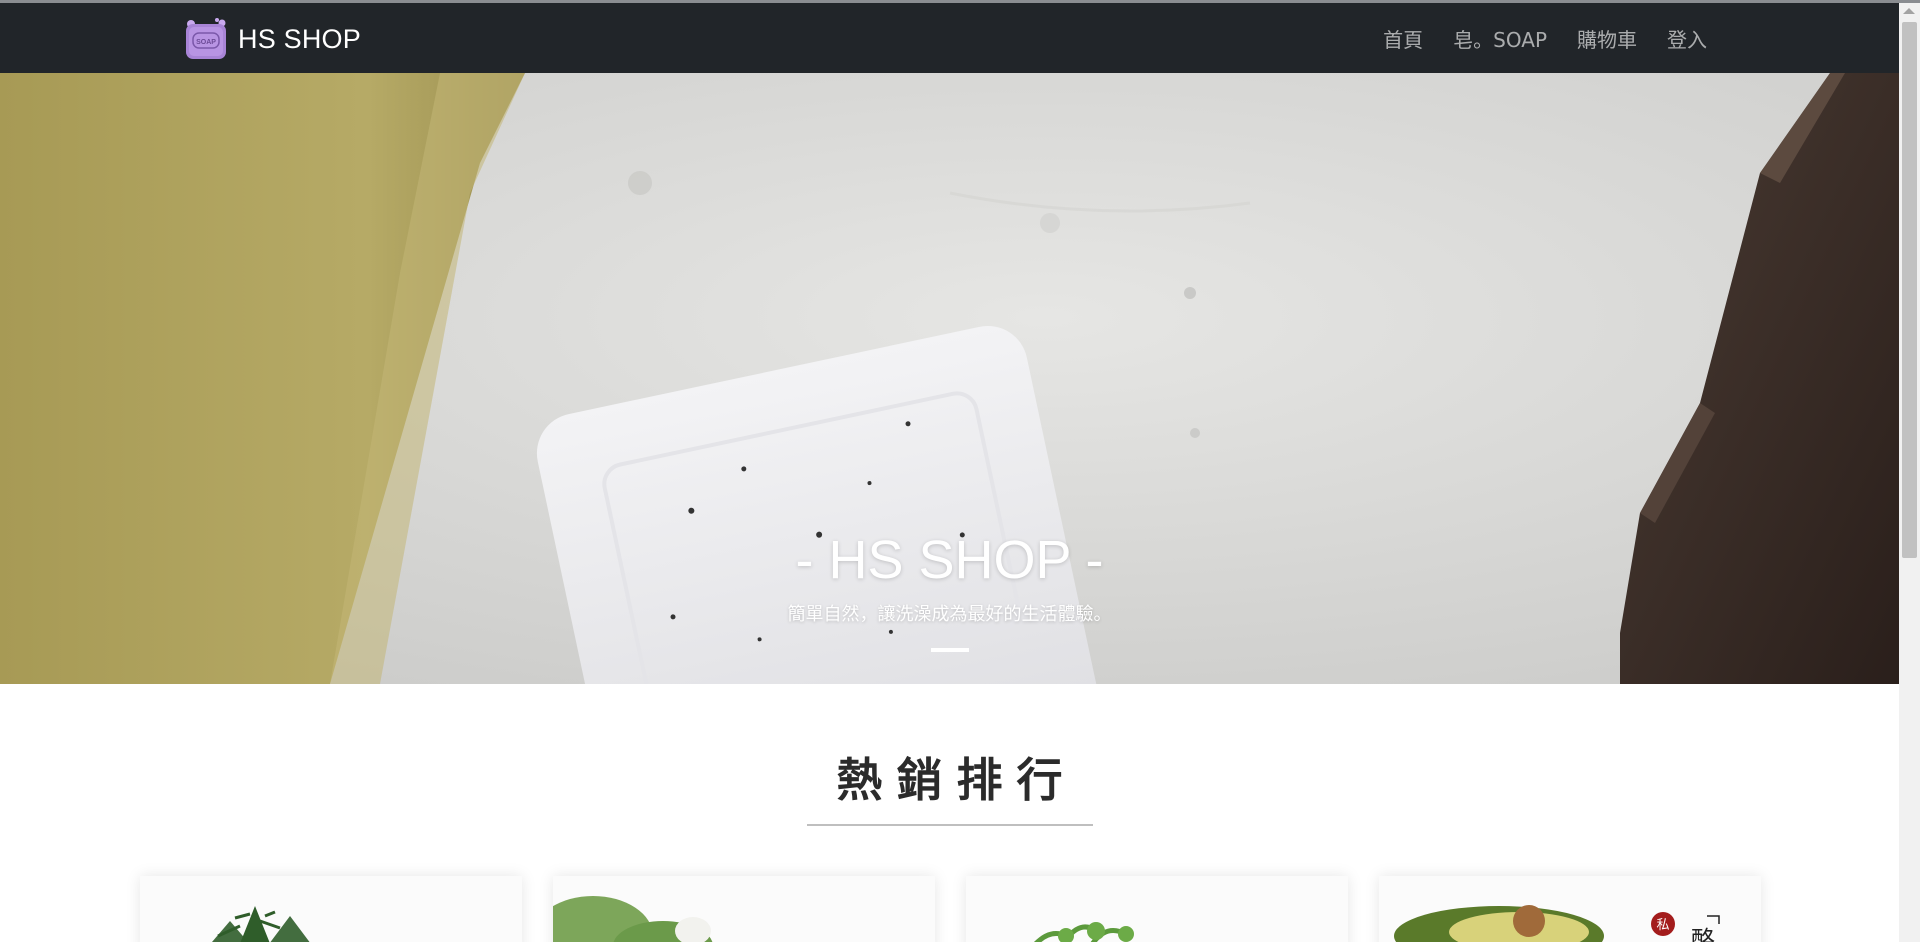  Describe the element at coordinates (1500, 38) in the screenshot. I see `nav-soap-link: 皂。SOAP` at that location.